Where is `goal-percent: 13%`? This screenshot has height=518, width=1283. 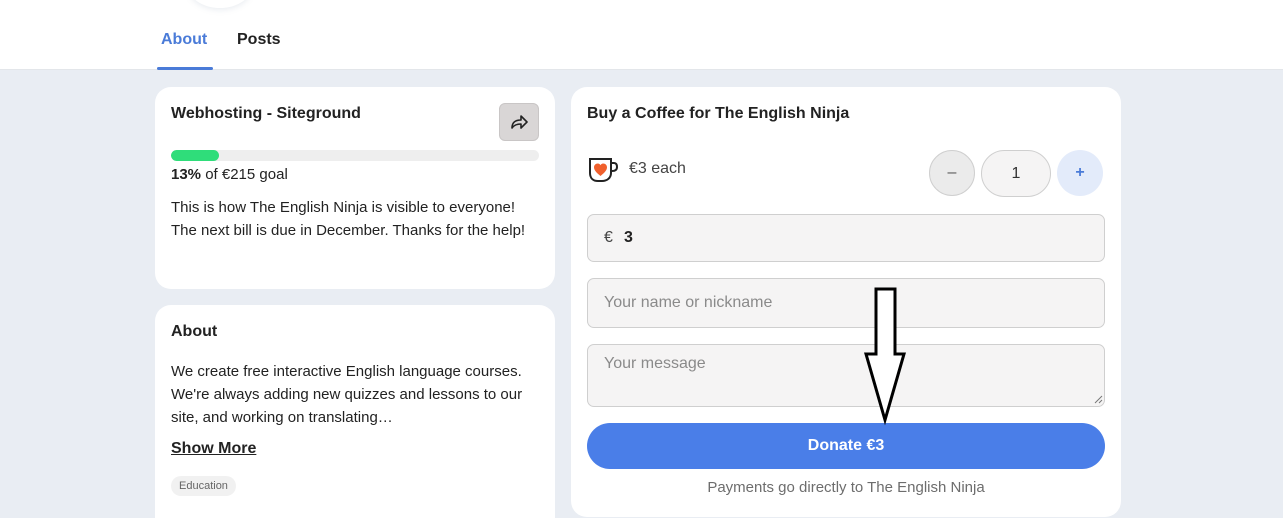 goal-percent: 13% is located at coordinates (186, 174).